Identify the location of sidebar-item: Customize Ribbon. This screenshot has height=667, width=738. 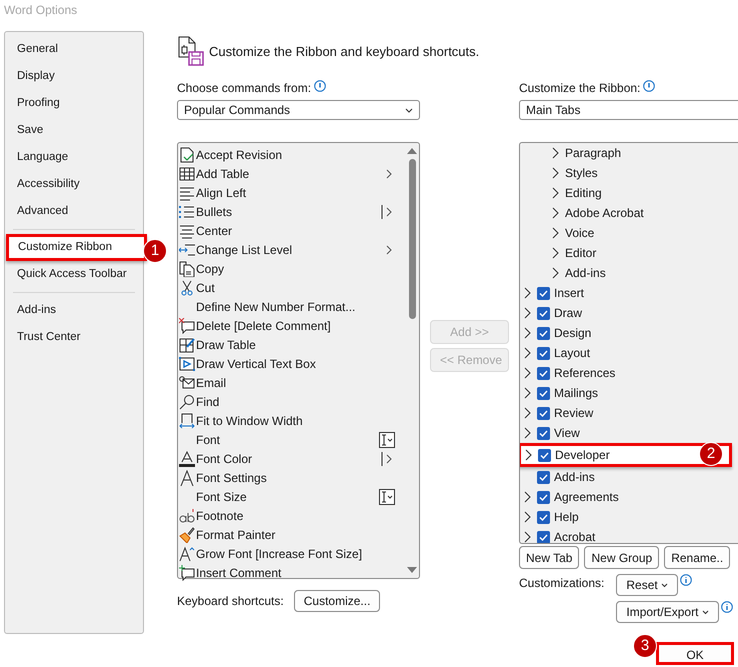
(76, 247).